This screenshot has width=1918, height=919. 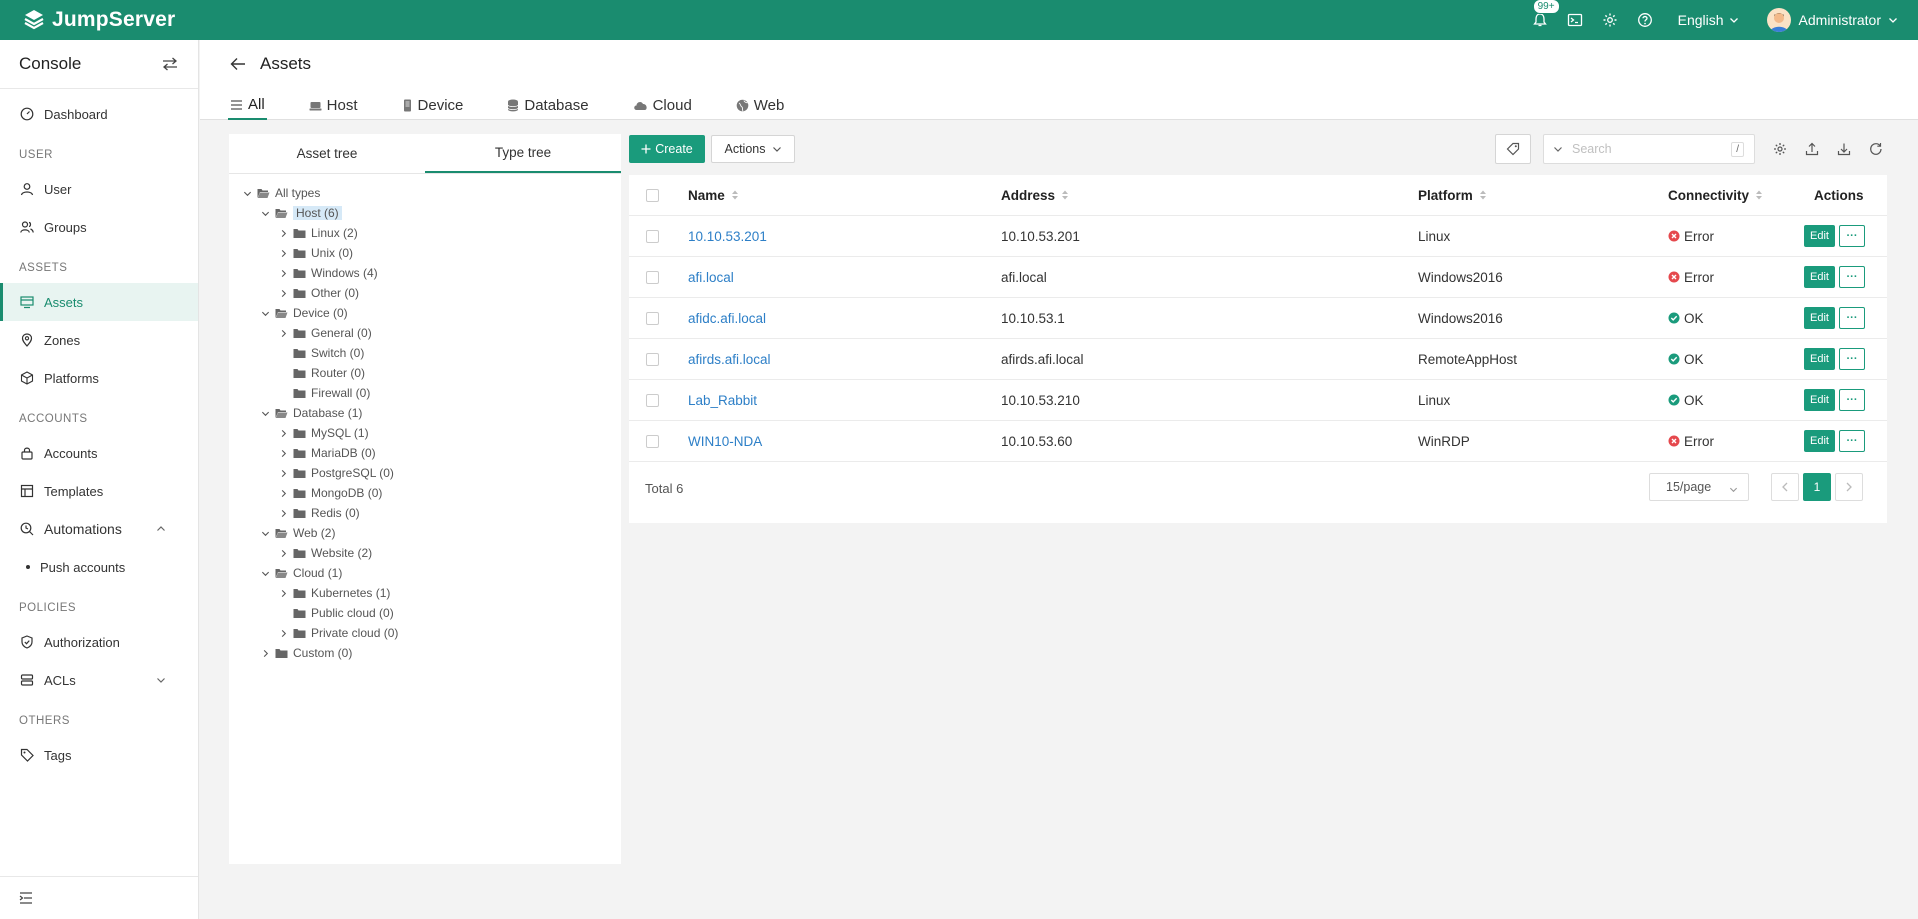 I want to click on user-menu: Administrator, so click(x=1832, y=20).